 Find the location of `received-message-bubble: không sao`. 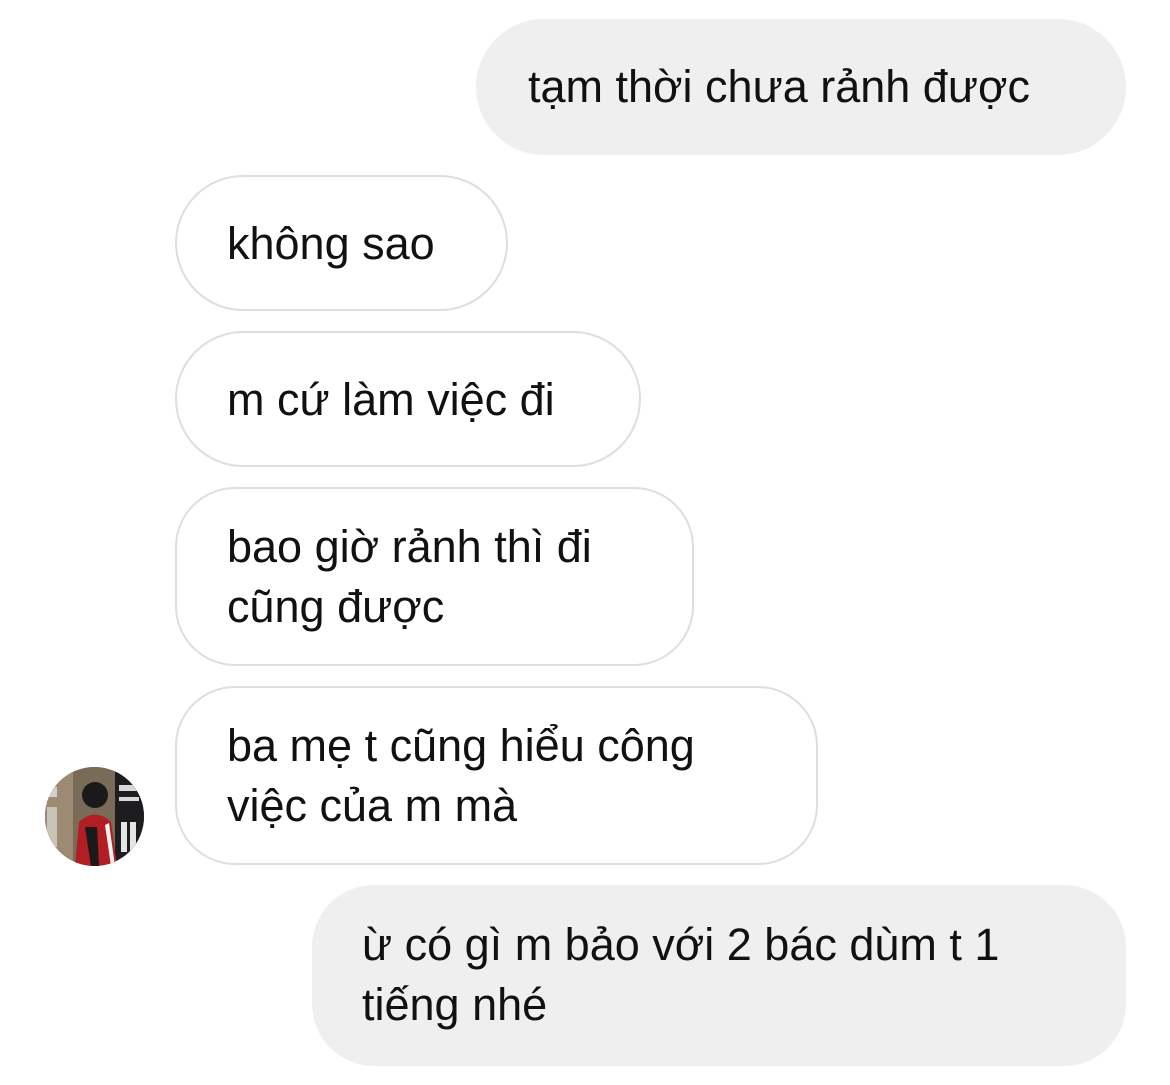

received-message-bubble: không sao is located at coordinates (341, 243).